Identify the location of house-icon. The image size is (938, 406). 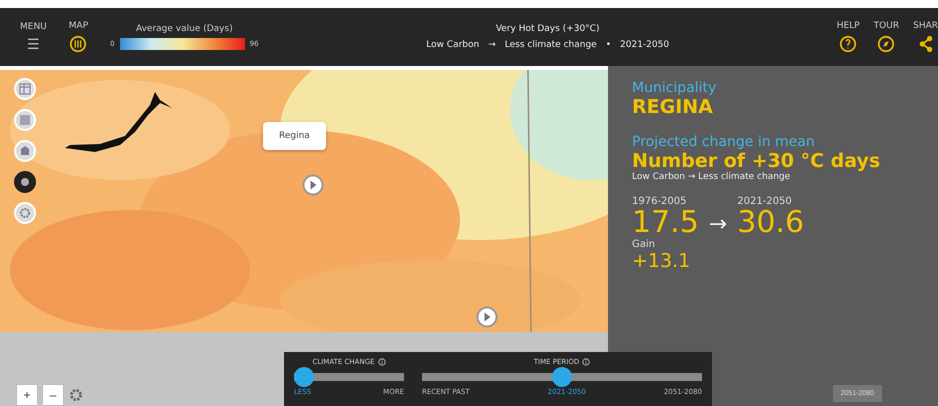
(25, 151).